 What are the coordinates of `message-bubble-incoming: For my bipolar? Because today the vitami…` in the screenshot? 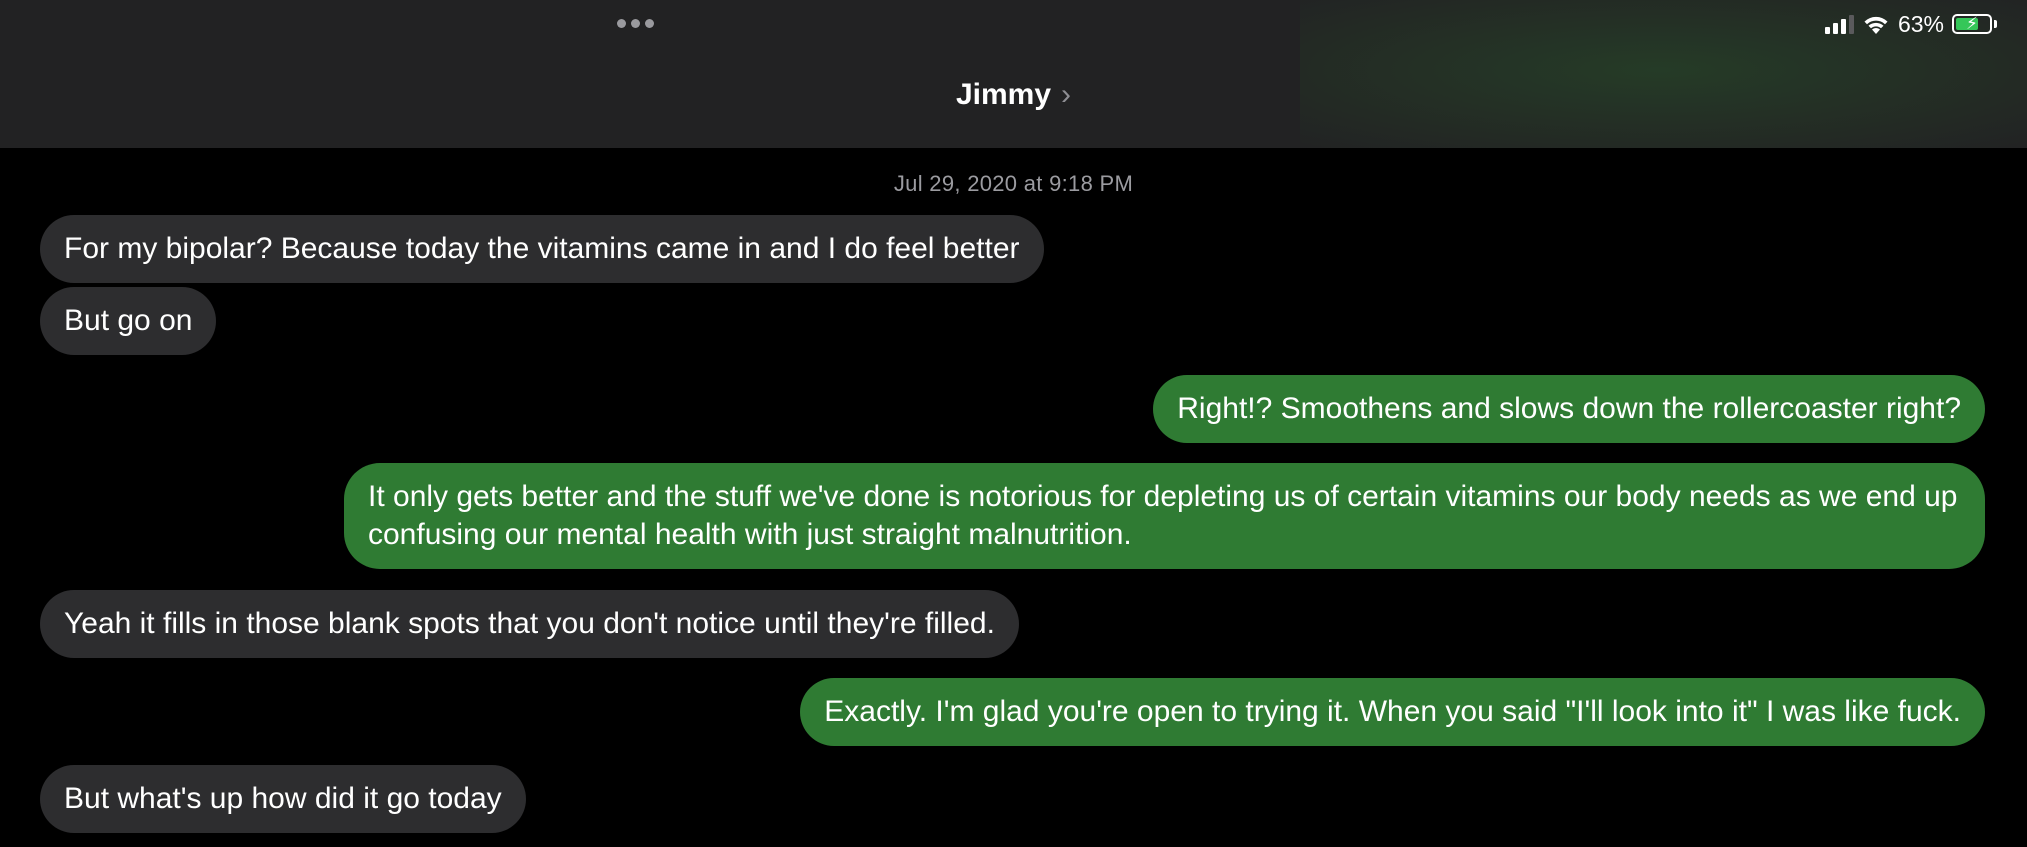 It's located at (542, 249).